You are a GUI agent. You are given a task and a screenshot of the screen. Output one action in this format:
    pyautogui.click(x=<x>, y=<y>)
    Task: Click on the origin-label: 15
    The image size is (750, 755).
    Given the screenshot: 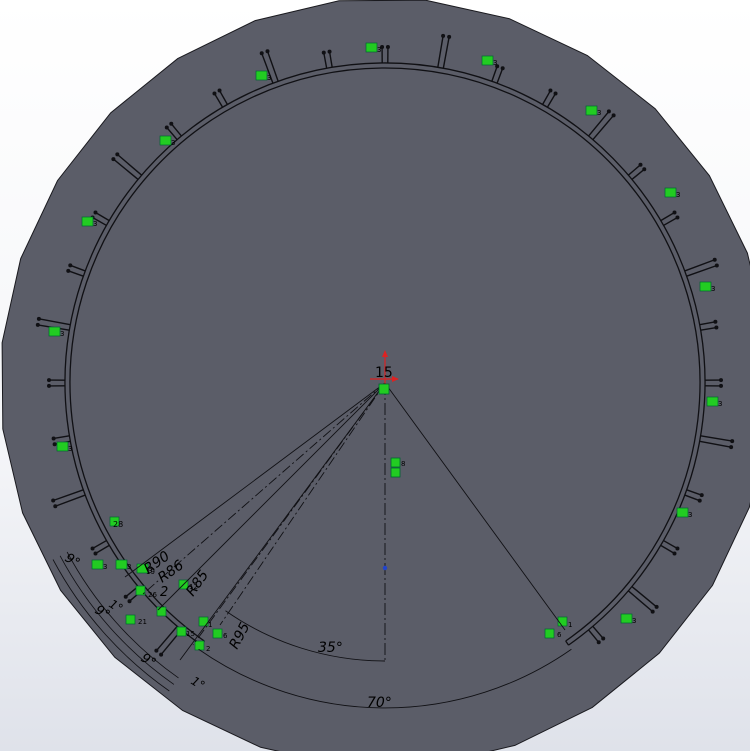 What is the action you would take?
    pyautogui.click(x=384, y=373)
    